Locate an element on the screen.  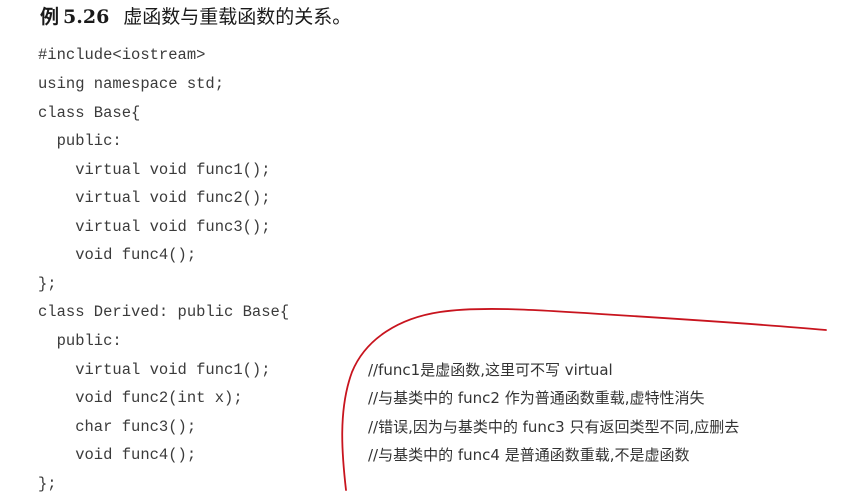
code-line: using namespace std; is located at coordinates (131, 84).